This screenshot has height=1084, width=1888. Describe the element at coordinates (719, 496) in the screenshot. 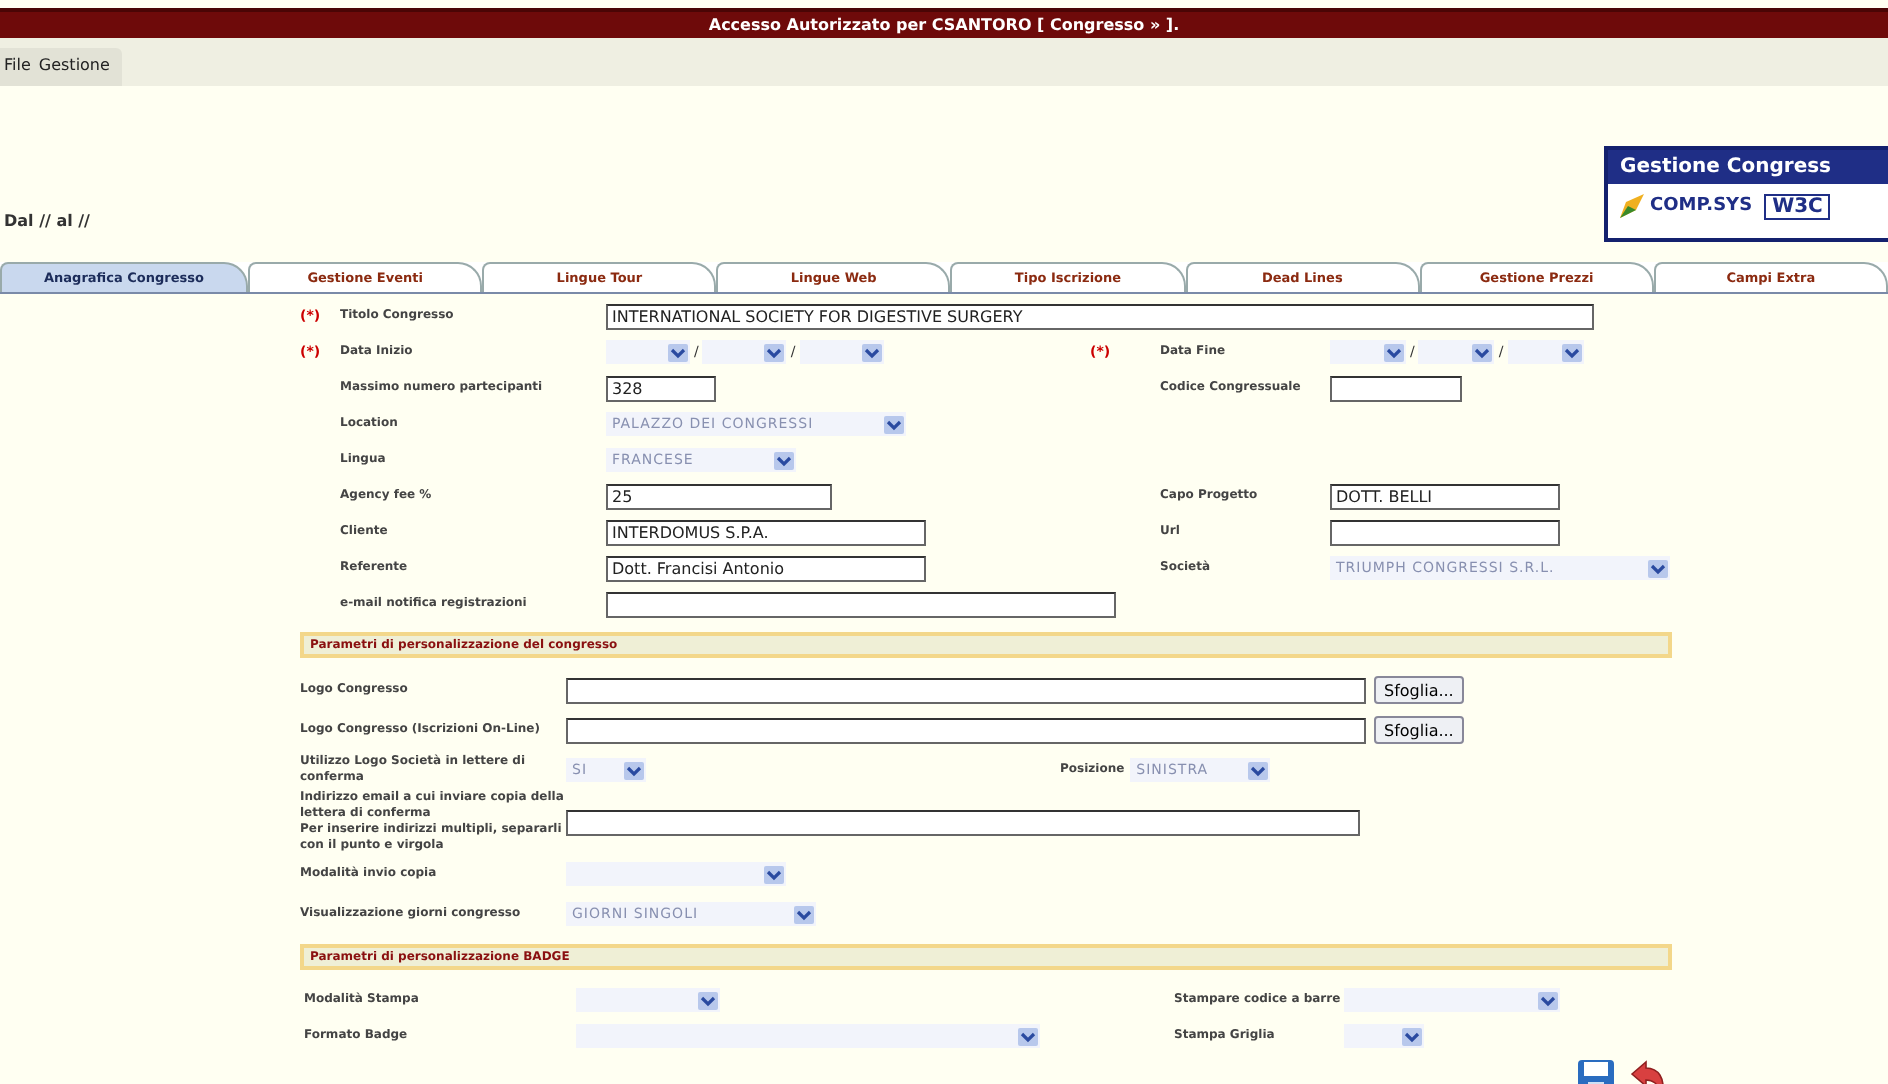

I see `text-field: 25` at that location.